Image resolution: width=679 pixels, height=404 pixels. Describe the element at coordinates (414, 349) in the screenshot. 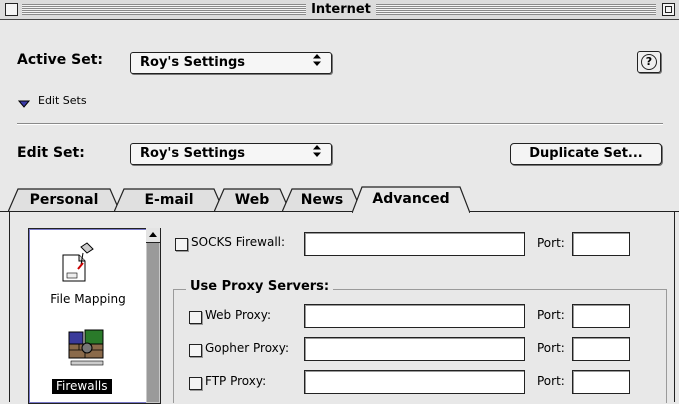

I see `gopher-proxy-field` at that location.